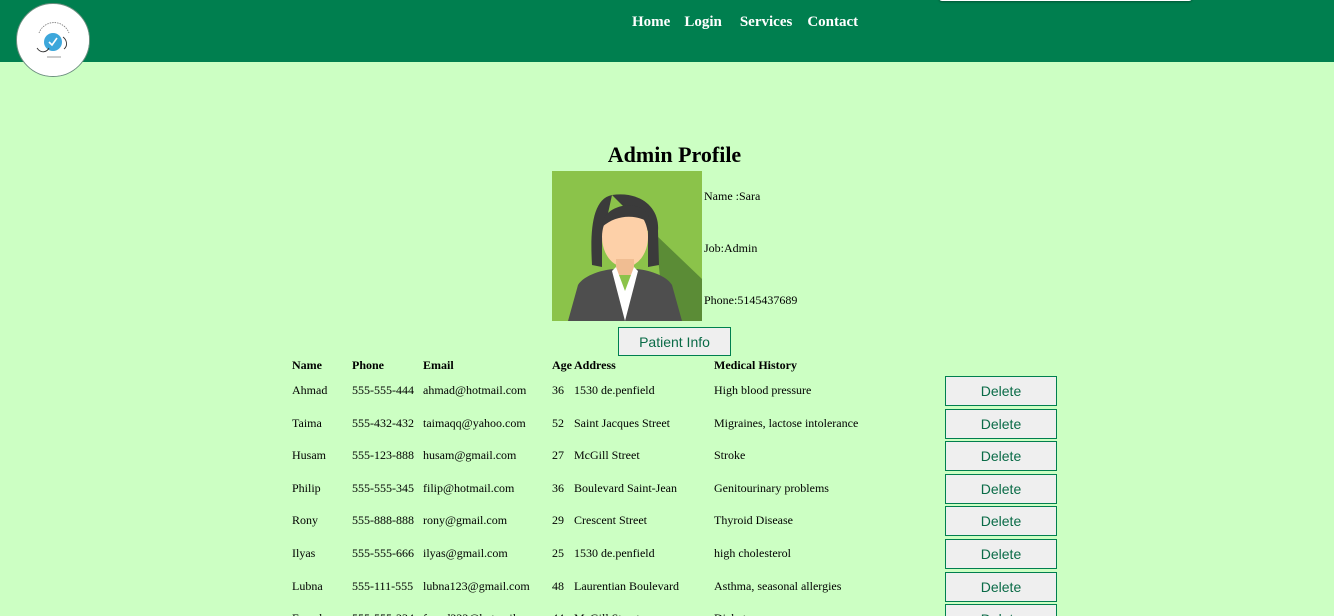  I want to click on stethoscope-logo-icon, so click(53, 40).